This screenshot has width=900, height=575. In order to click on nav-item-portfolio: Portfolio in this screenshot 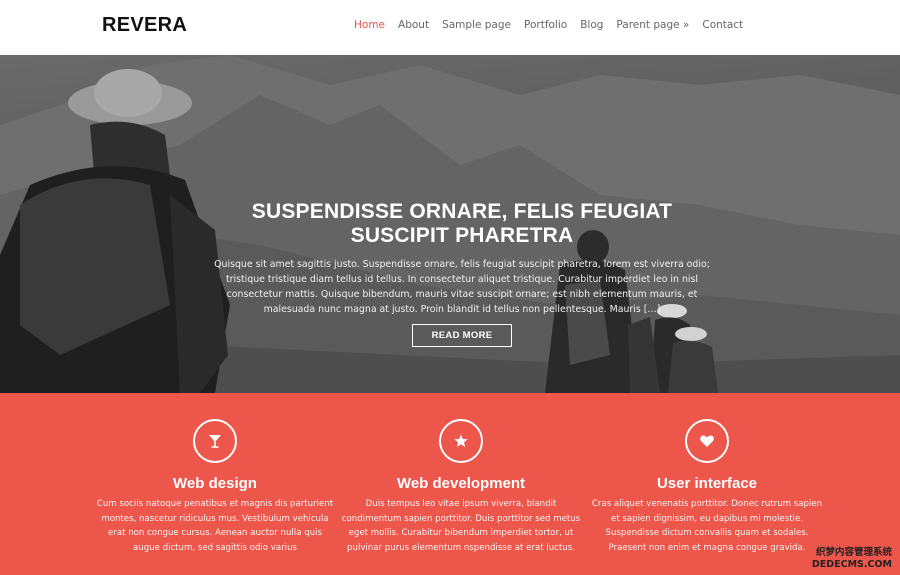, I will do `click(545, 25)`.